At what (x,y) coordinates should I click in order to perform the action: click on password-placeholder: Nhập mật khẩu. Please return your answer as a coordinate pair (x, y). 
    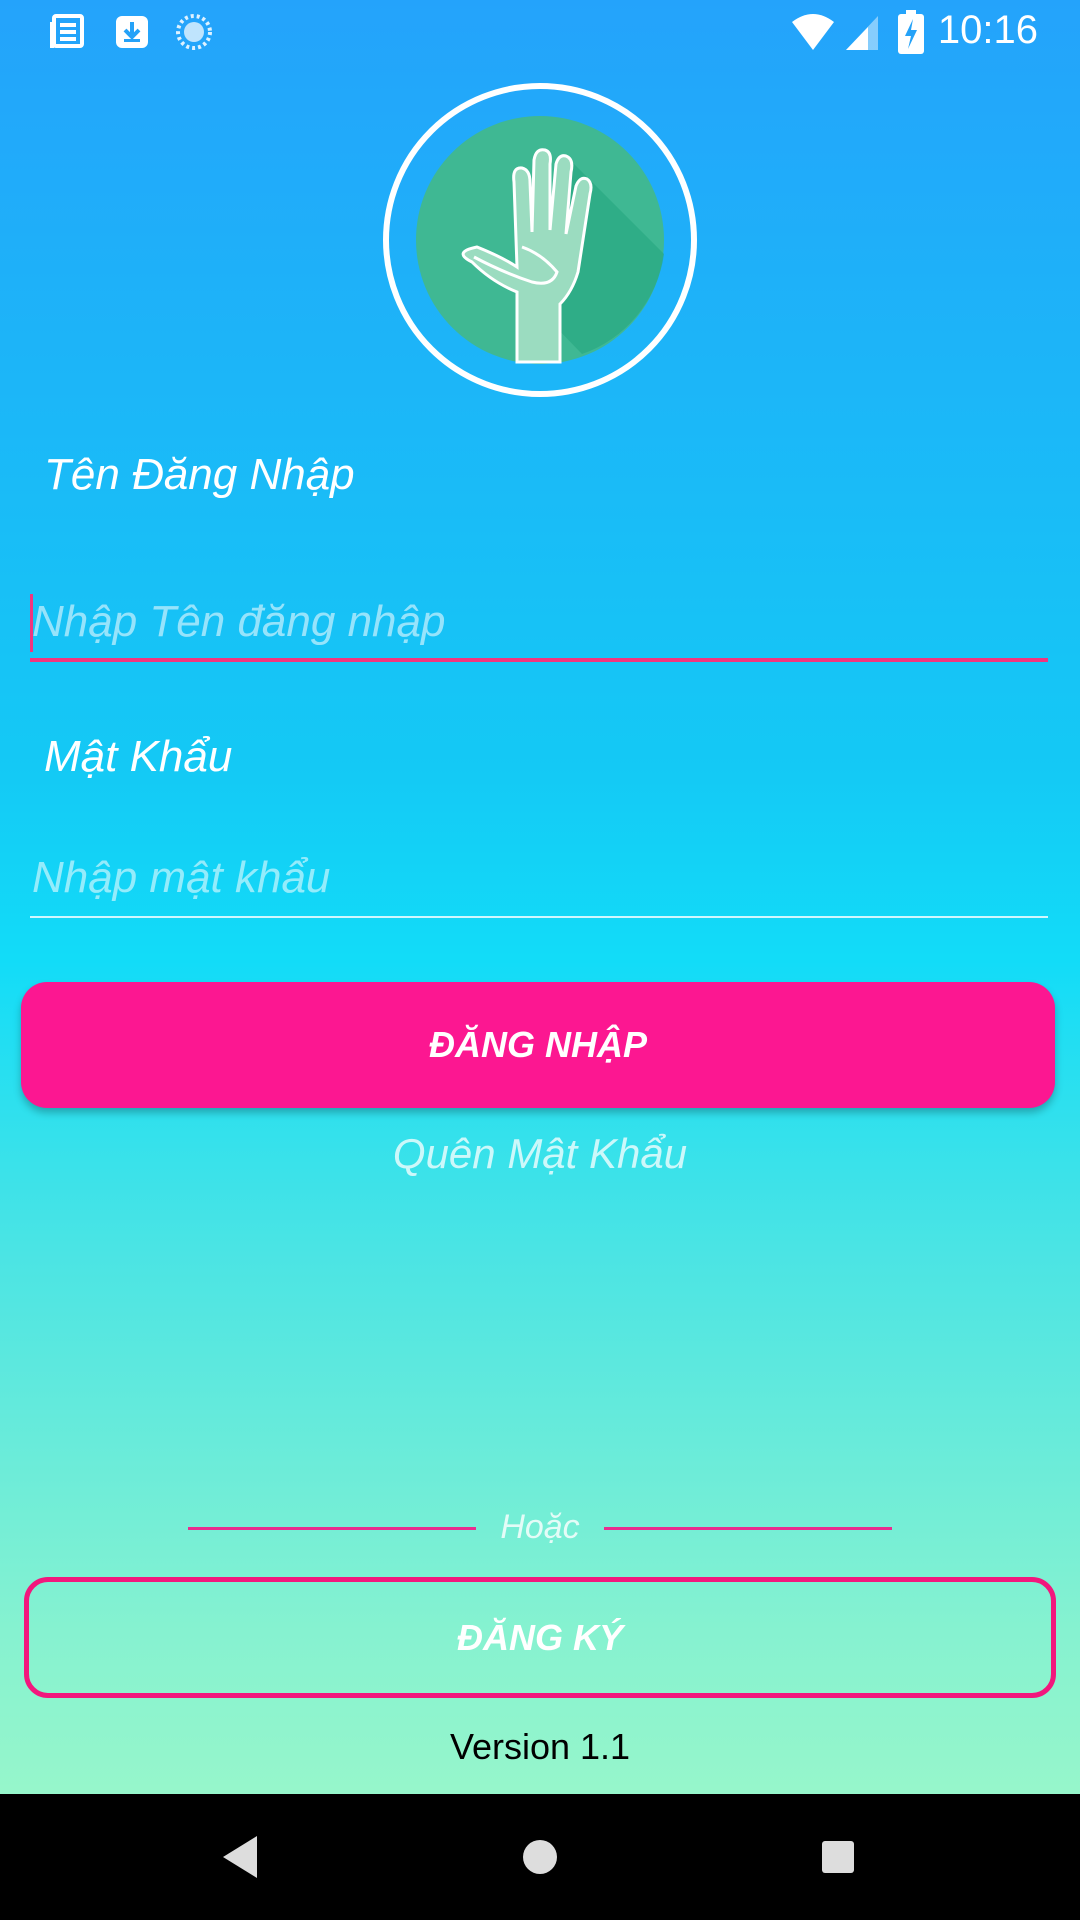
    Looking at the image, I should click on (181, 877).